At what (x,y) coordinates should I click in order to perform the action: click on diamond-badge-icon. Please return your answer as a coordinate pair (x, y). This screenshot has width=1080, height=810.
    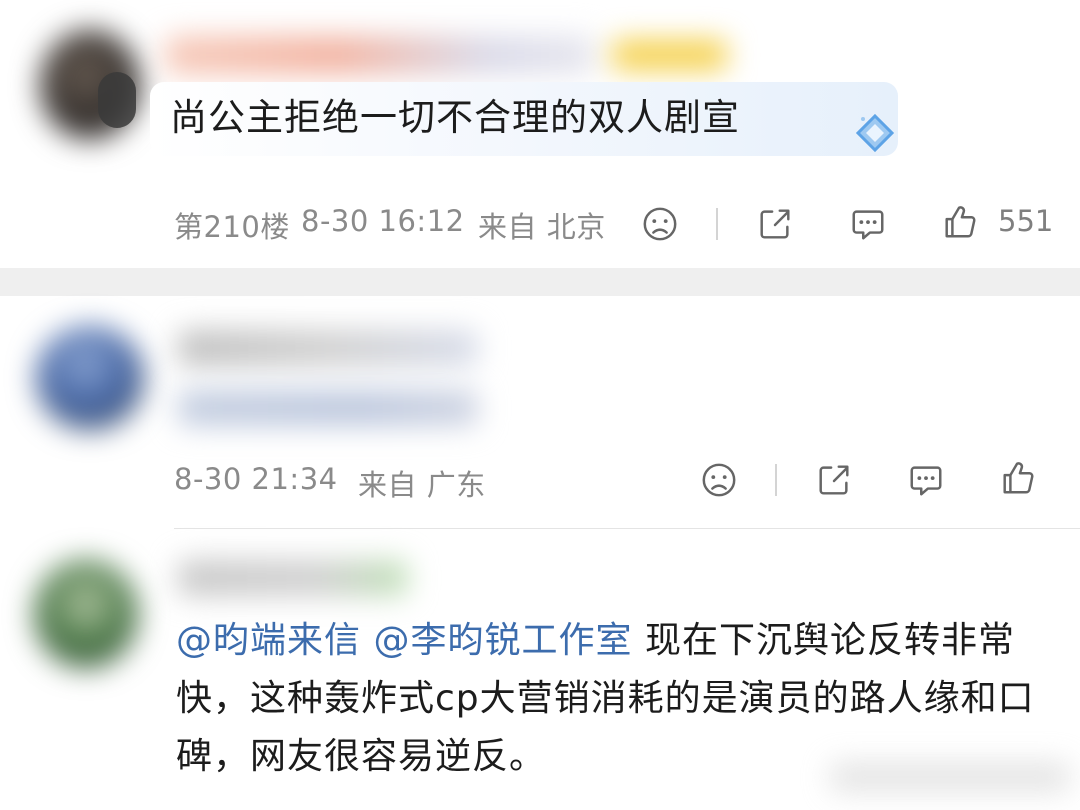
    Looking at the image, I should click on (875, 133).